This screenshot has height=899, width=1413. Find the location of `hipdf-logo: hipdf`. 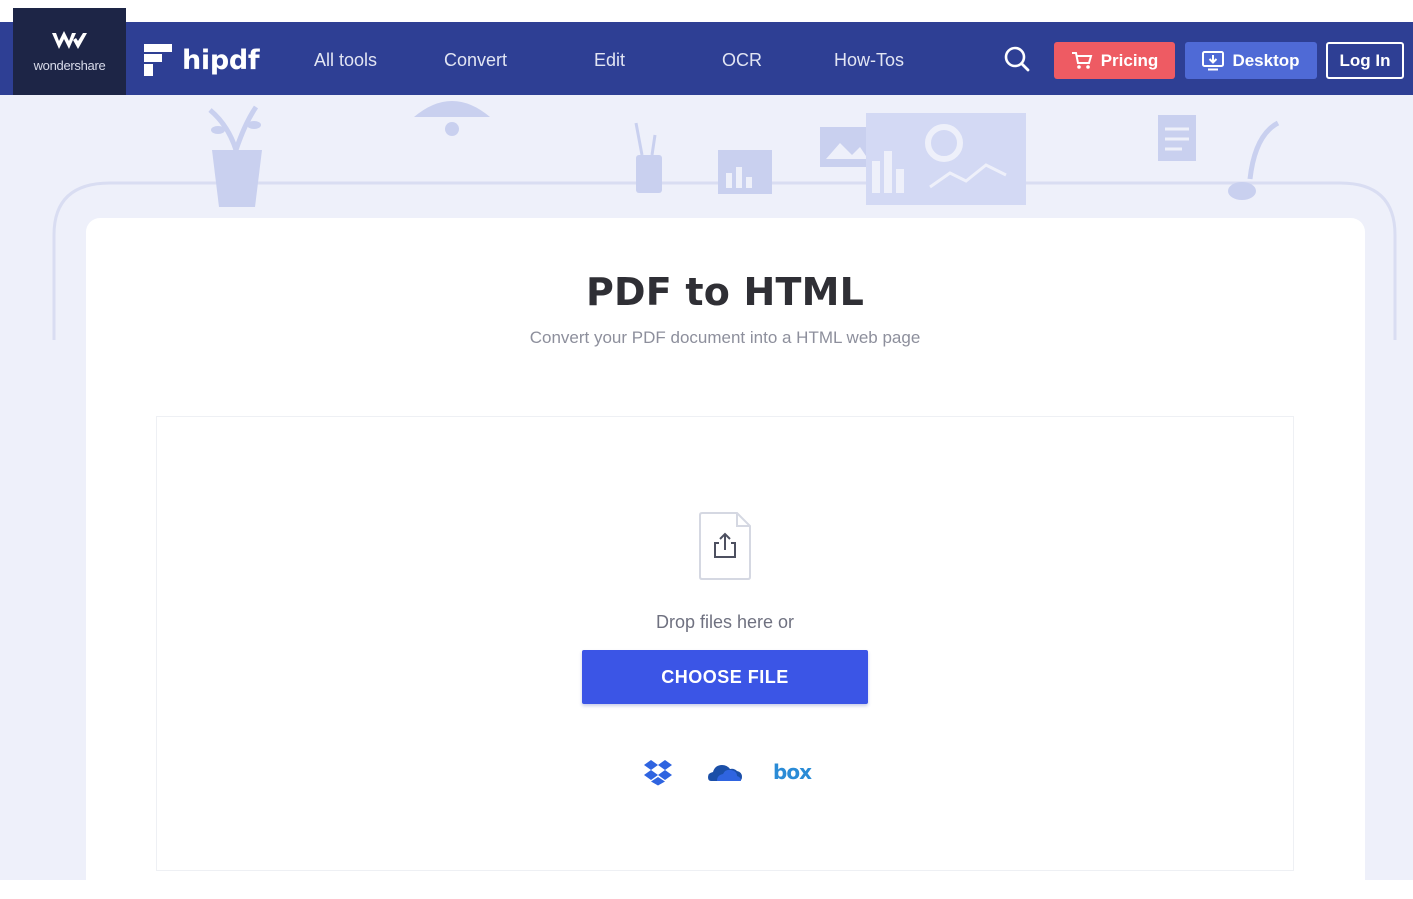

hipdf-logo: hipdf is located at coordinates (202, 60).